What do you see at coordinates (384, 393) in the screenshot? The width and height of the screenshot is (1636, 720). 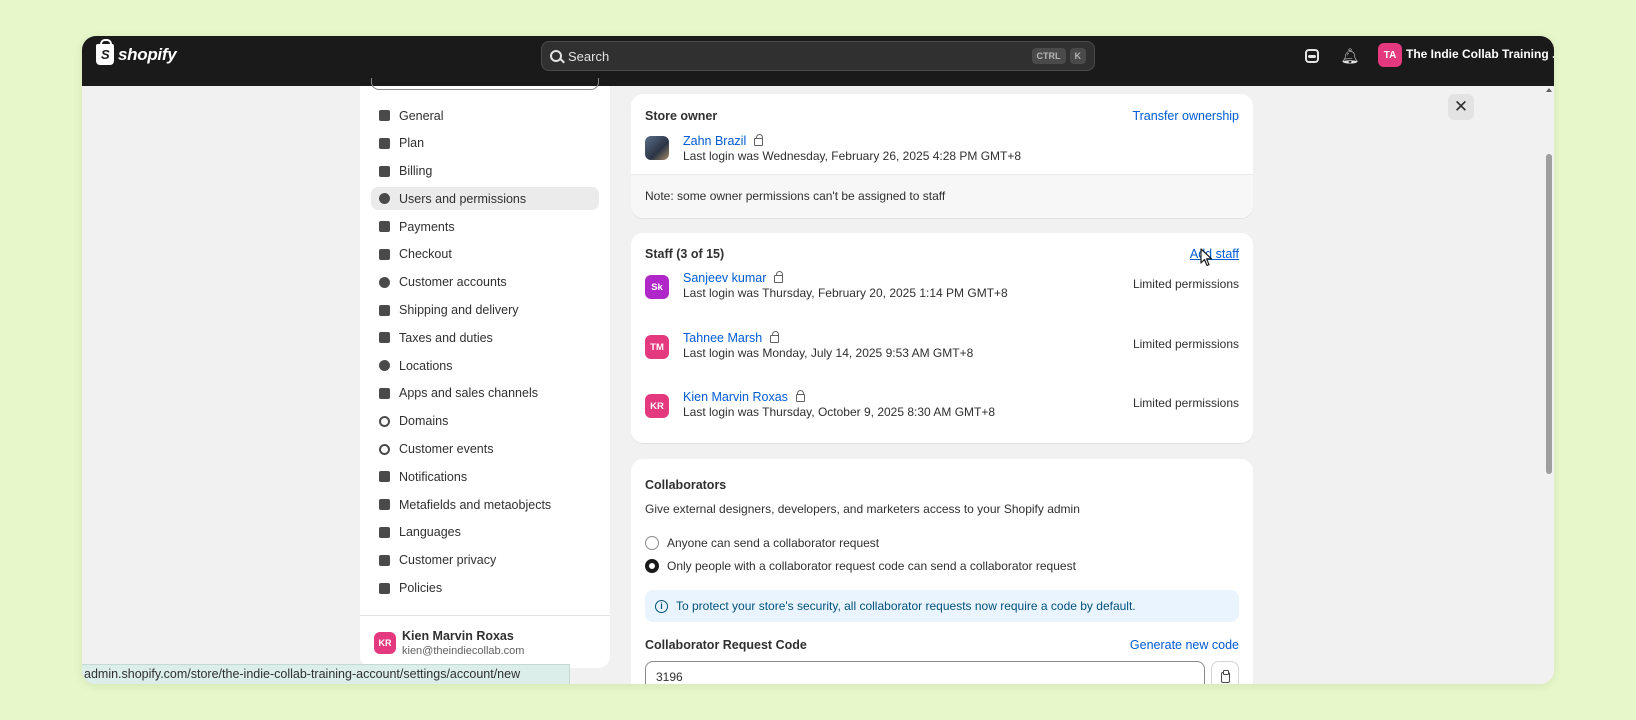 I see `apps-icon` at bounding box center [384, 393].